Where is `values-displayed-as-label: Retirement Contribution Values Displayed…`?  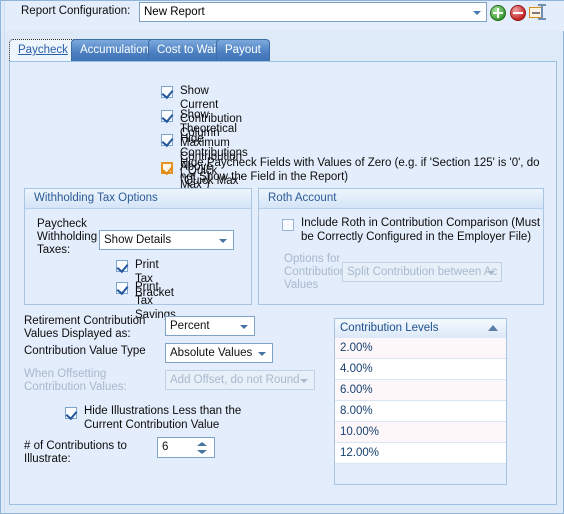
values-displayed-as-label: Retirement Contribution Values Displayed… is located at coordinates (85, 327).